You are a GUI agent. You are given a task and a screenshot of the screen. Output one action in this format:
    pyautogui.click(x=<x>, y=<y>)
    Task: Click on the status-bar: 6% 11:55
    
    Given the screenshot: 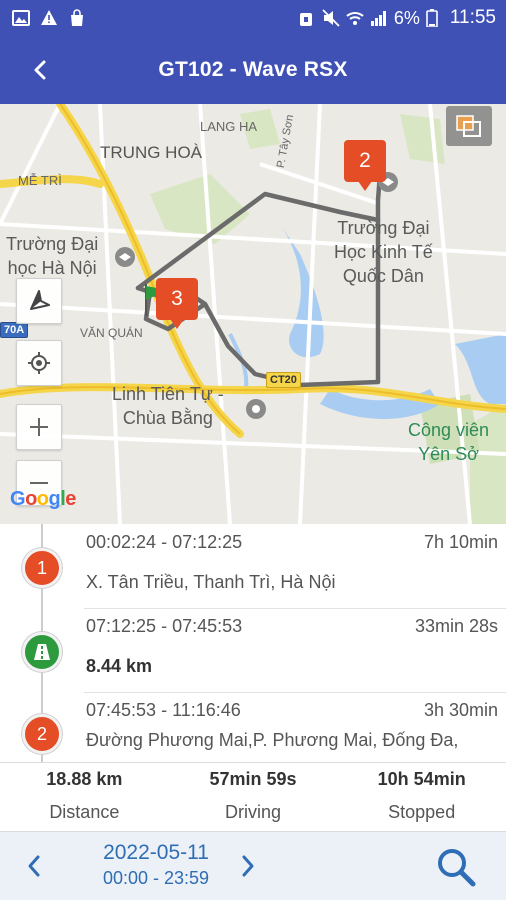 What is the action you would take?
    pyautogui.click(x=253, y=18)
    